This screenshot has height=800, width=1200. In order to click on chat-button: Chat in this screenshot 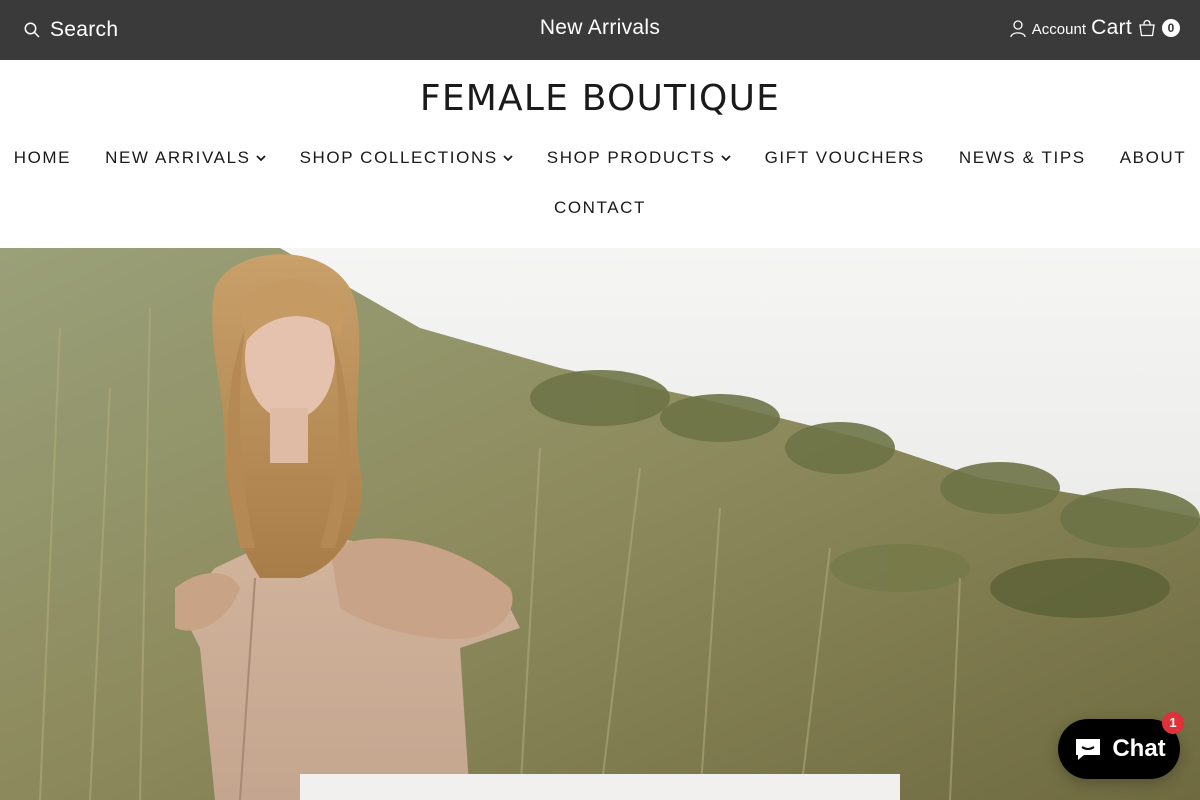, I will do `click(1119, 749)`.